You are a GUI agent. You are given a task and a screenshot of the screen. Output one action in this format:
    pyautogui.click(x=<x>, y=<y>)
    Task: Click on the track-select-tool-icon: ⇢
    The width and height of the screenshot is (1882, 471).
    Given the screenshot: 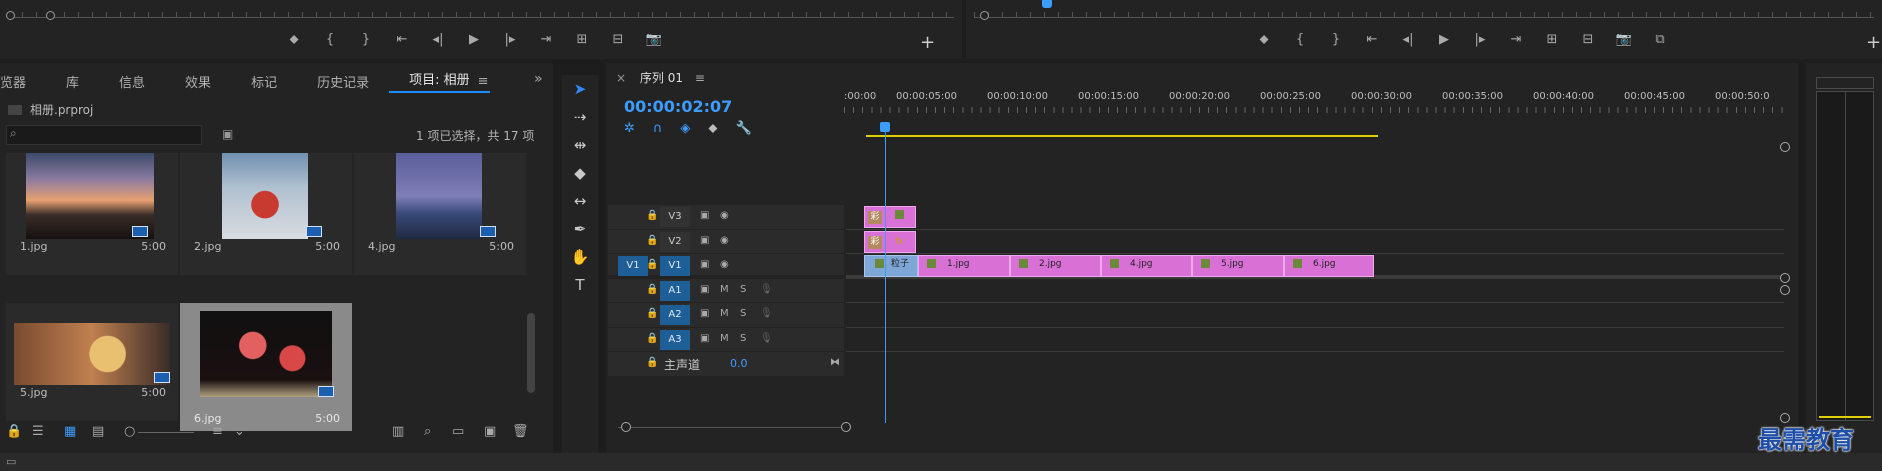 What is the action you would take?
    pyautogui.click(x=580, y=117)
    